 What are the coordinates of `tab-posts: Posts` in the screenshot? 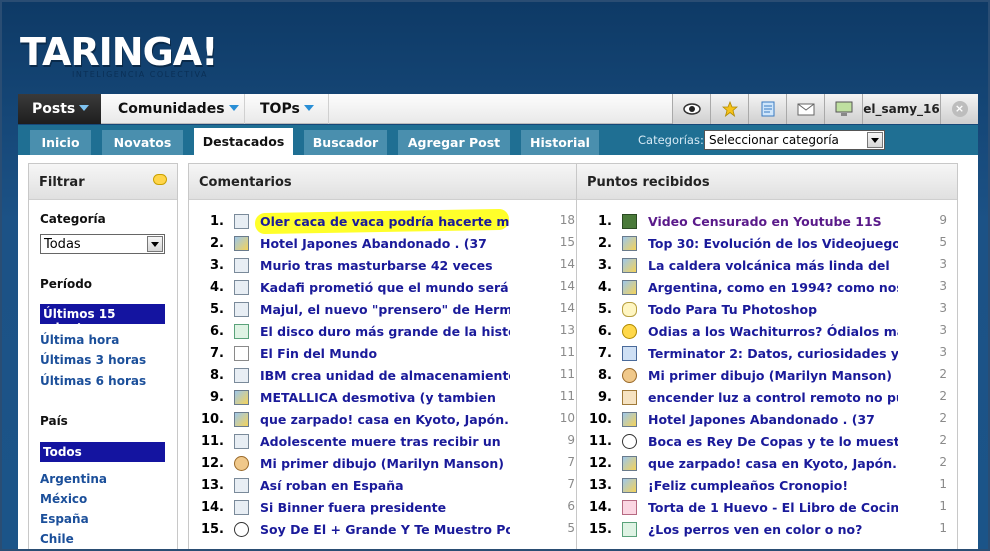 It's located at (59, 109).